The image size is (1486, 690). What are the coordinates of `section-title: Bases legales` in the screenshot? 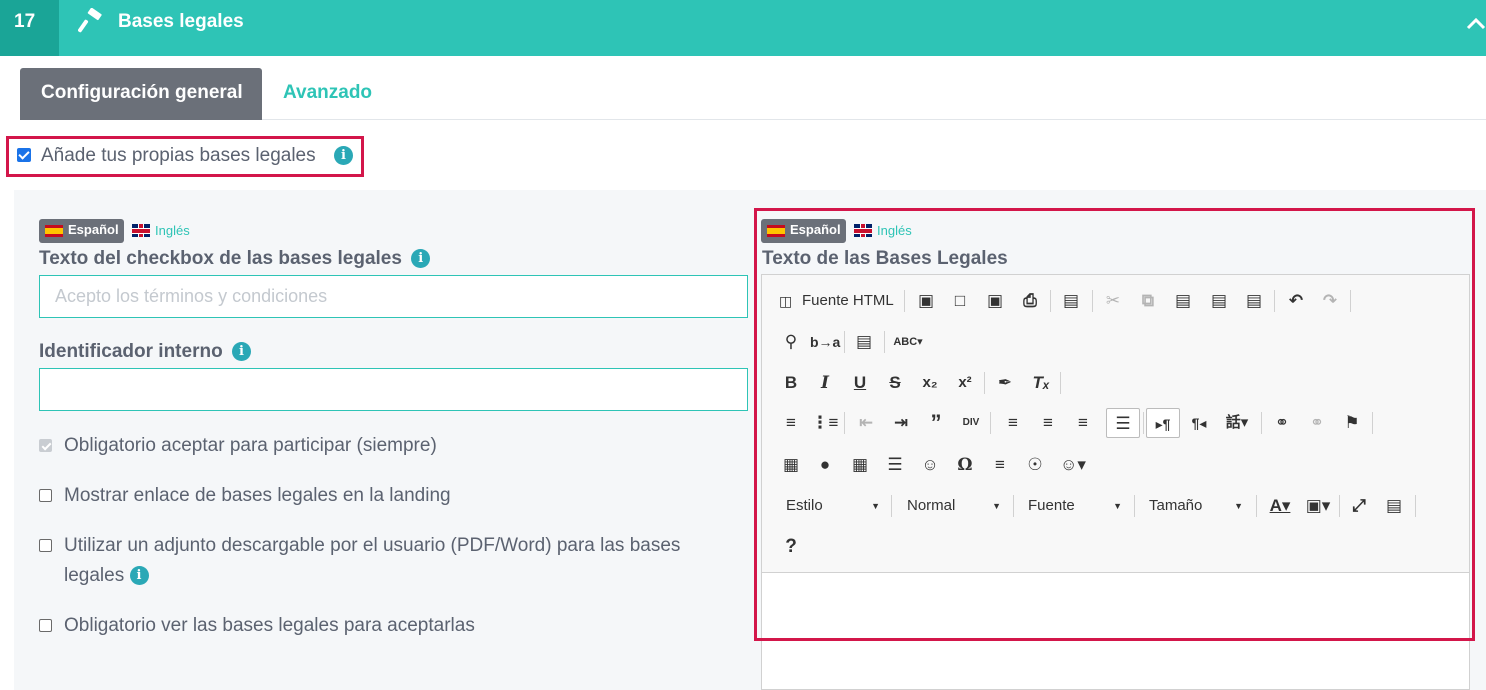 It's located at (181, 21).